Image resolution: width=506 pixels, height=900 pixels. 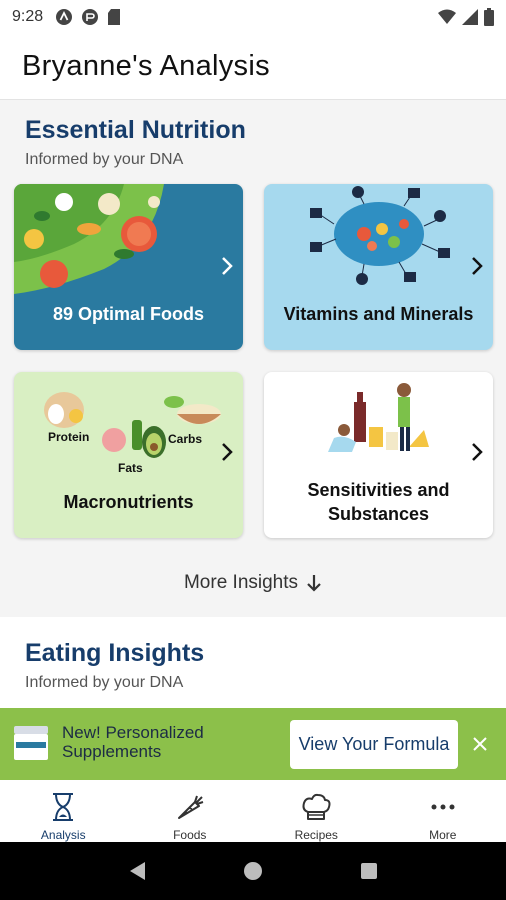 What do you see at coordinates (378, 314) in the screenshot?
I see `card-label: Vitamins and Minerals` at bounding box center [378, 314].